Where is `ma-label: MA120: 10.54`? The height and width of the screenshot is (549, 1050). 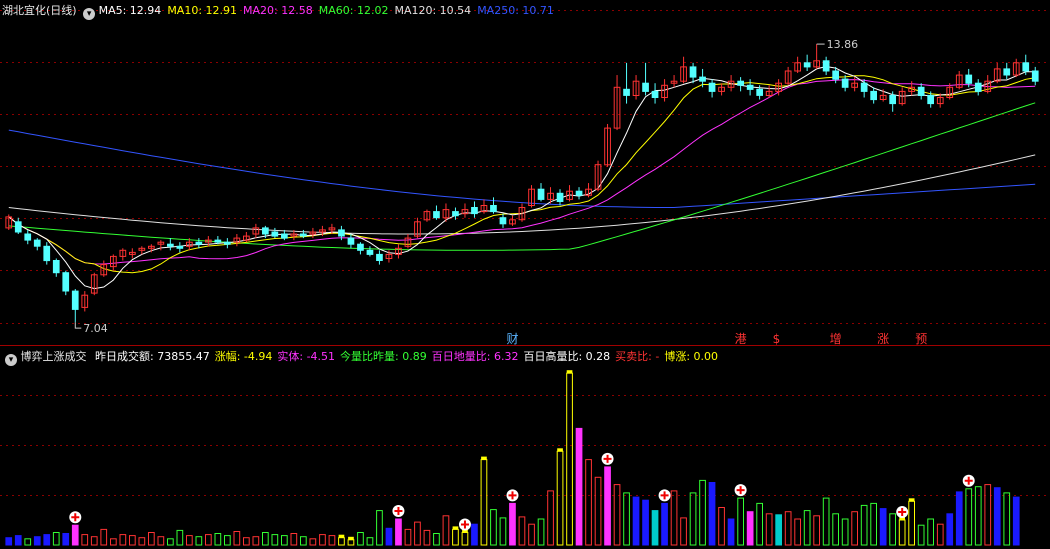 ma-label: MA120: 10.54 is located at coordinates (433, 10).